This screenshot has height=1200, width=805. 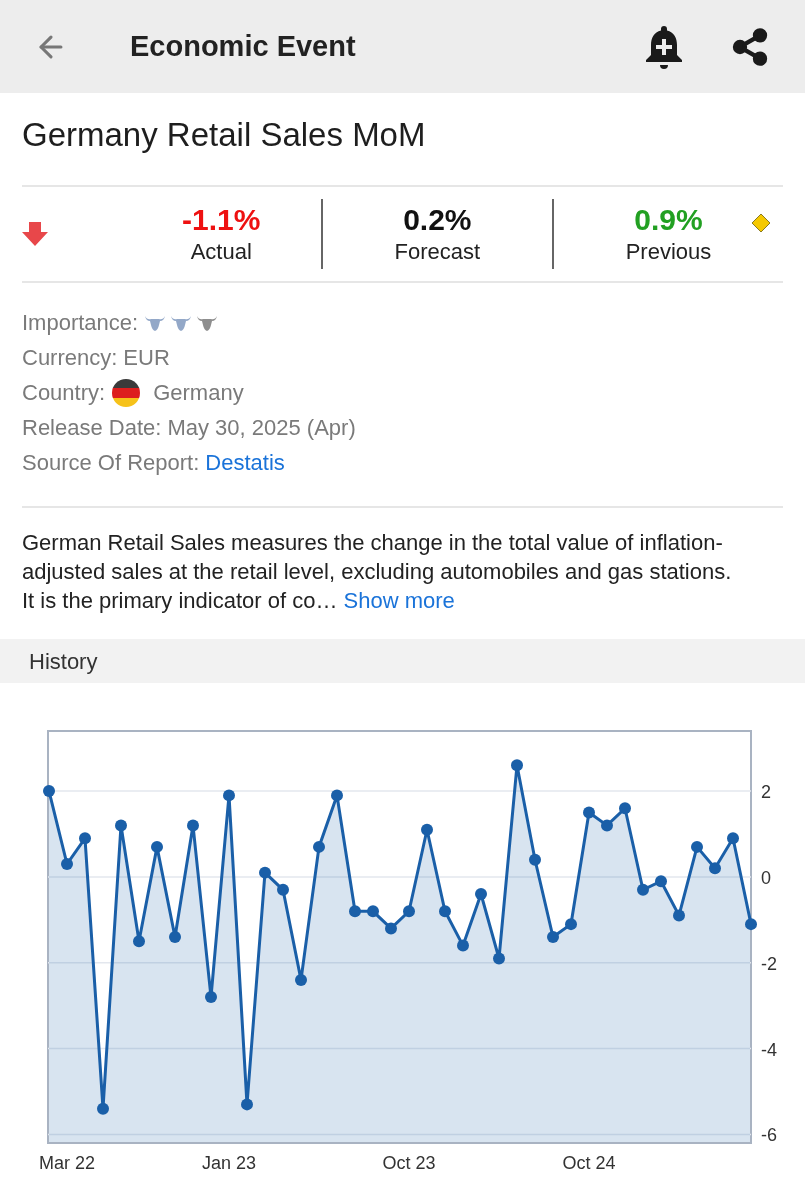 I want to click on x-tick-label: Mar 22, so click(x=67, y=1163).